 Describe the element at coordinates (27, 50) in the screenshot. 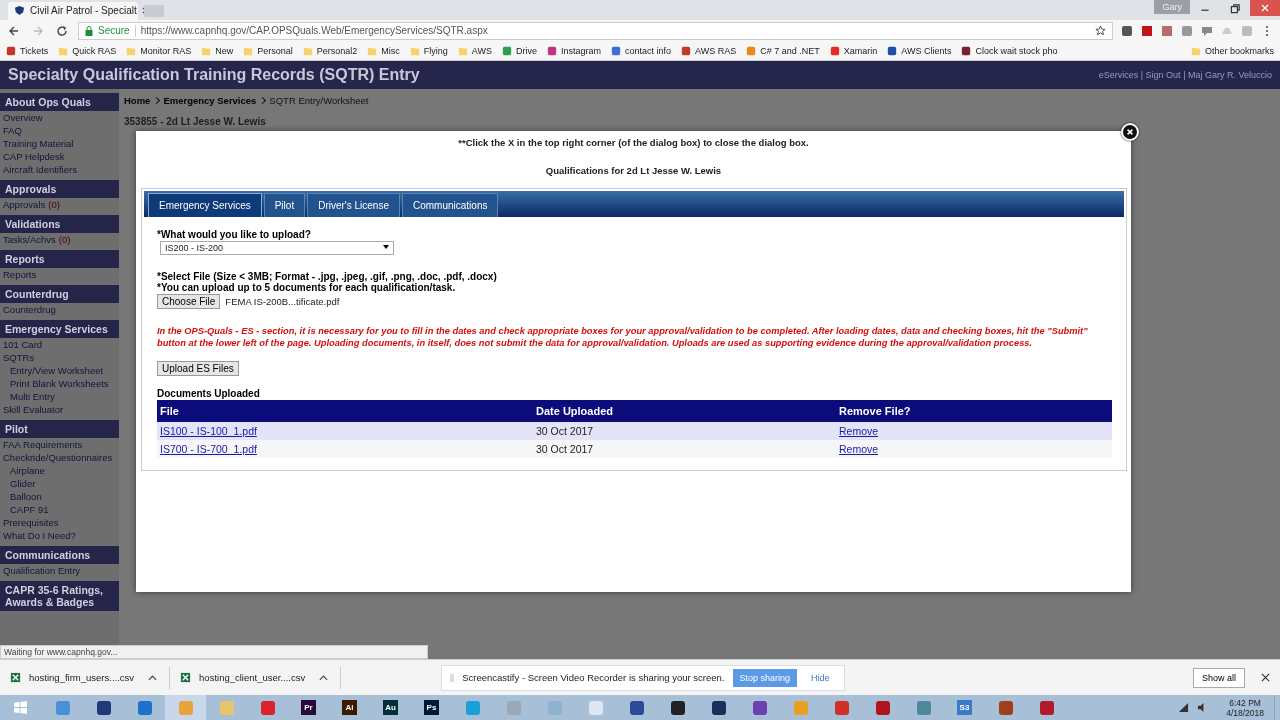

I see `bookmark: Tickets` at that location.